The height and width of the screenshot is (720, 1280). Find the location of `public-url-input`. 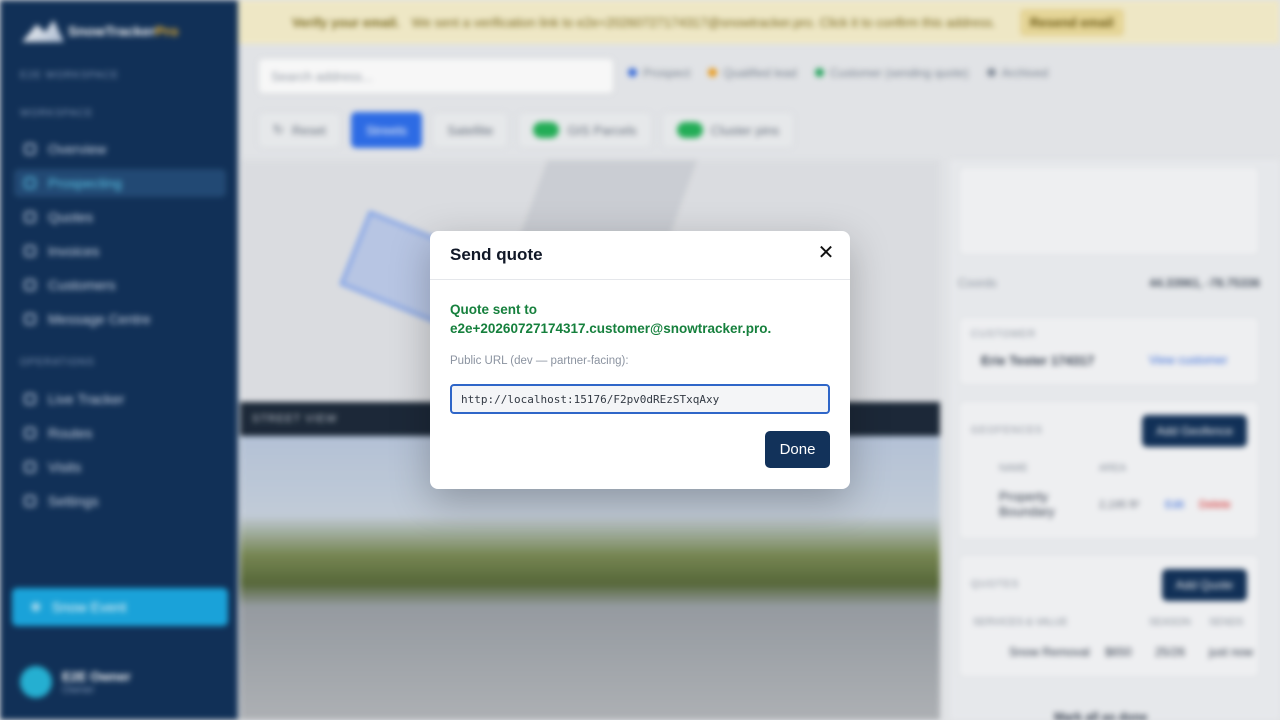

public-url-input is located at coordinates (640, 399).